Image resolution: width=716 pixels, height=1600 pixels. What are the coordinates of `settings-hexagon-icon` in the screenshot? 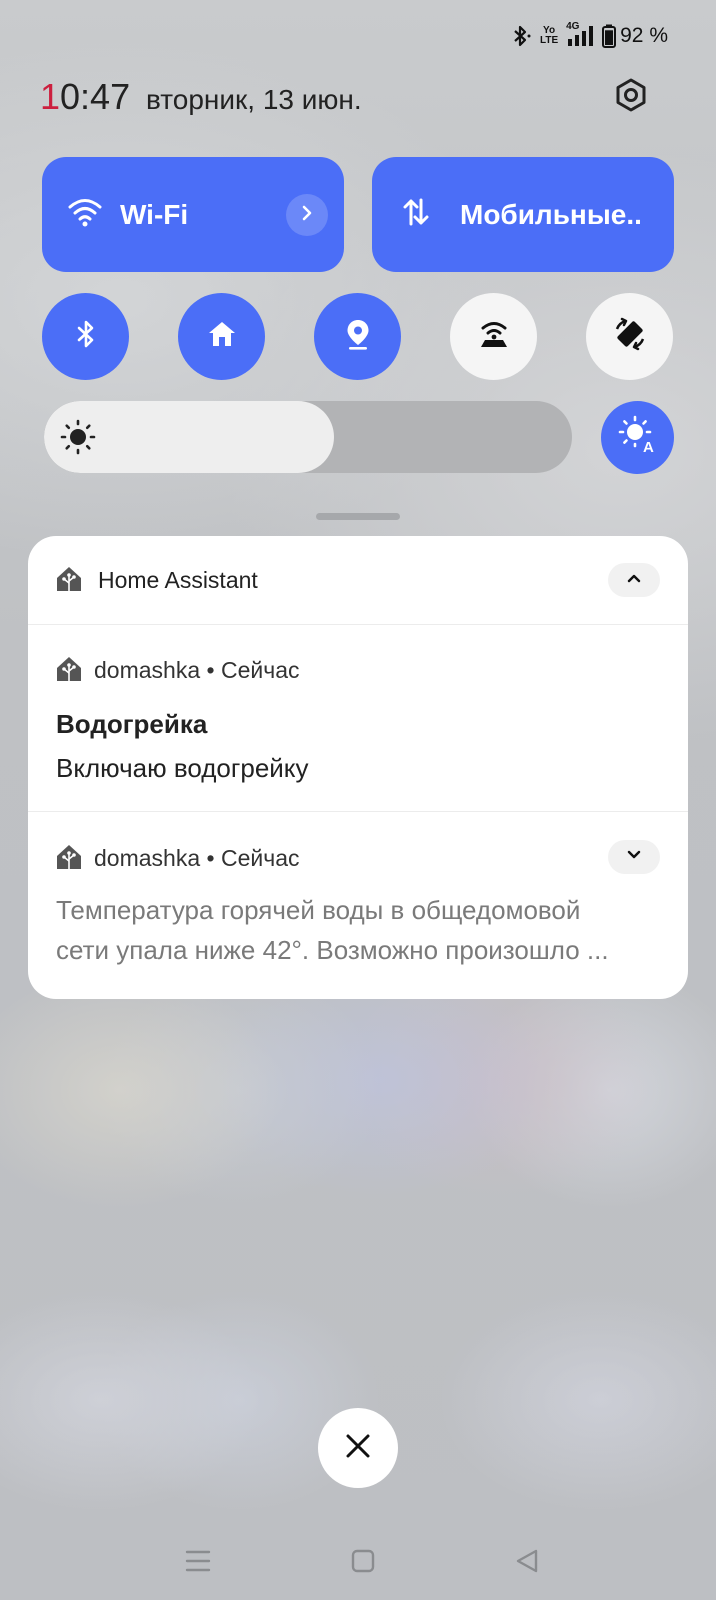 It's located at (631, 97).